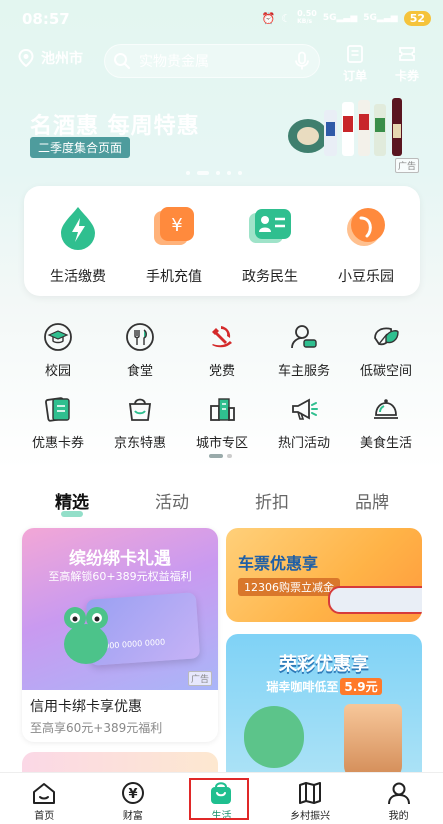  I want to click on tab-brands: 品牌, so click(372, 500).